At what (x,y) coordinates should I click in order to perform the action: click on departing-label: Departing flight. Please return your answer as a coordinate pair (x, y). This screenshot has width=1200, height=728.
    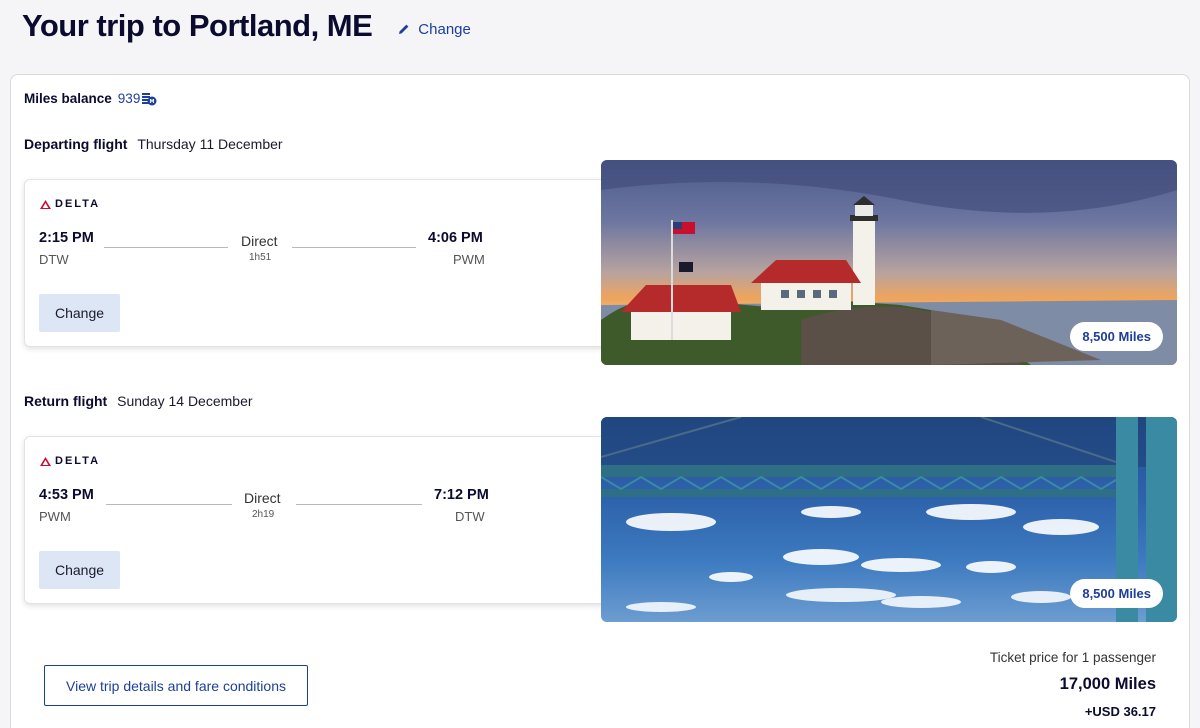
    Looking at the image, I should click on (76, 144).